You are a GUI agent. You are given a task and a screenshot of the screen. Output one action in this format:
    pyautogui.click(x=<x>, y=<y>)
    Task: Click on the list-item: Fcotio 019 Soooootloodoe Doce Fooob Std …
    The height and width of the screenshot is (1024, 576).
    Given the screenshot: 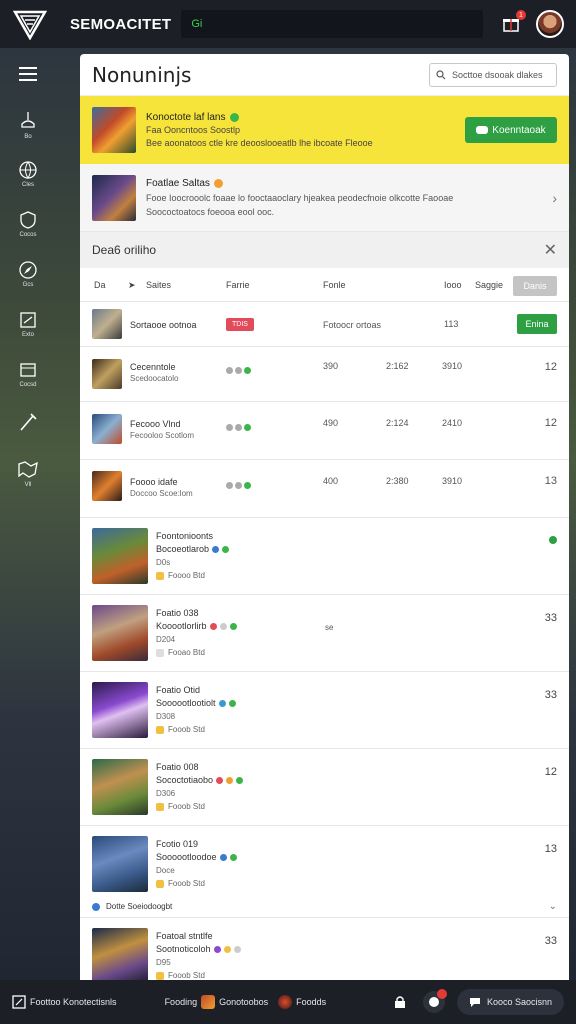 What is the action you would take?
    pyautogui.click(x=324, y=861)
    